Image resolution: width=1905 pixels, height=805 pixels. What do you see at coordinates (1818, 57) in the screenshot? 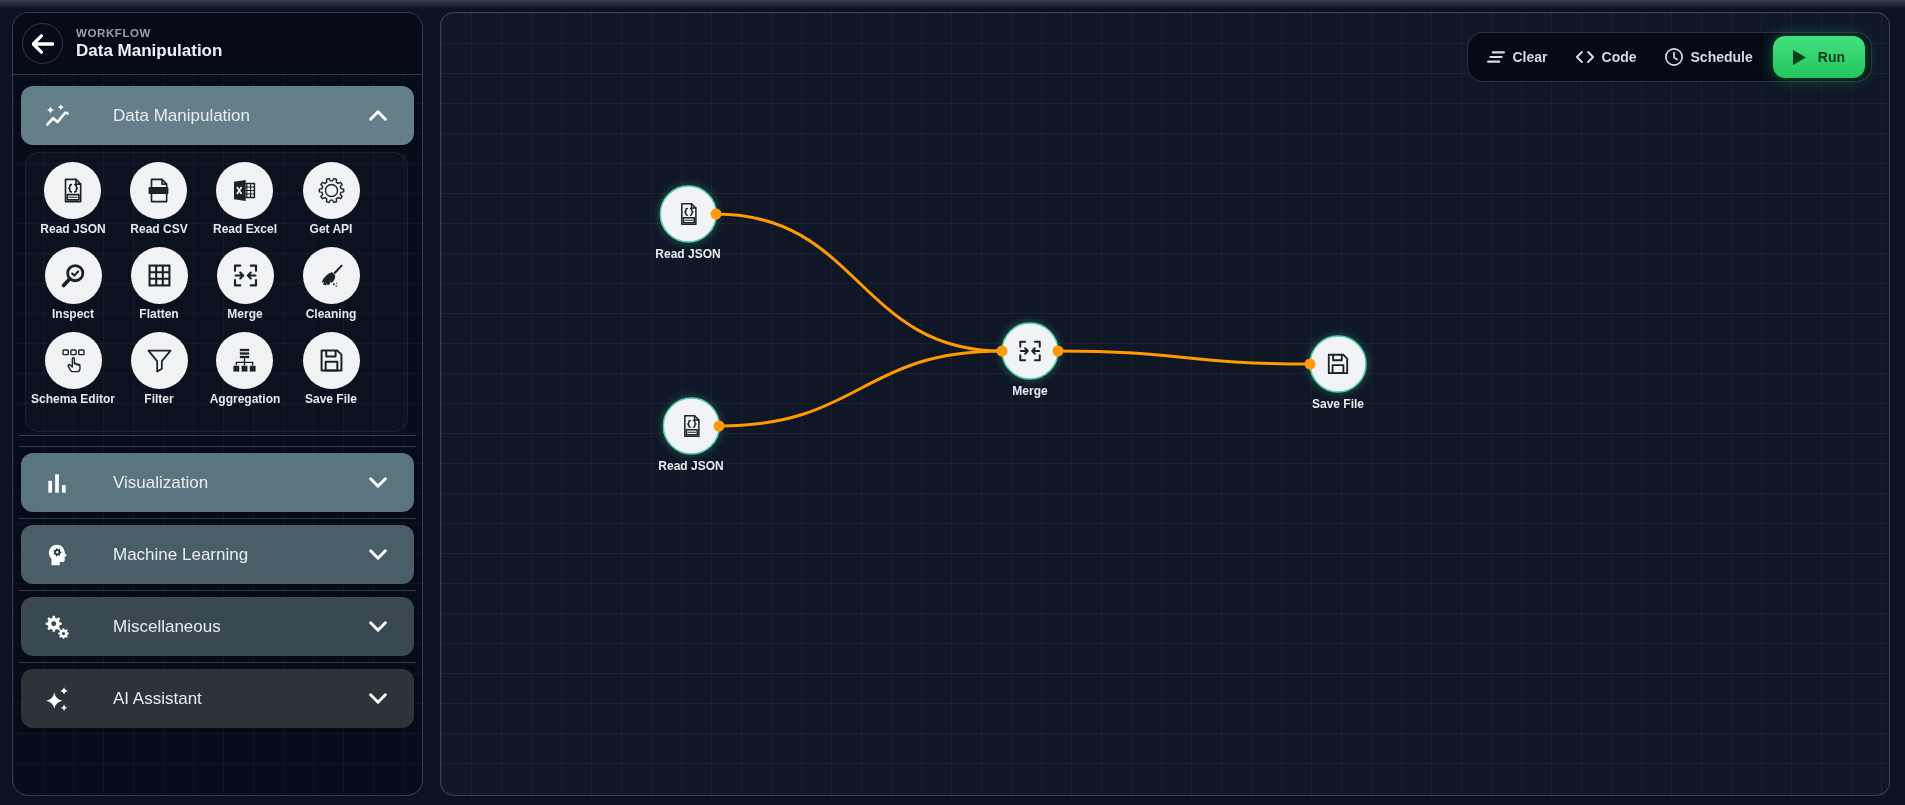
I see `run-button: Run` at bounding box center [1818, 57].